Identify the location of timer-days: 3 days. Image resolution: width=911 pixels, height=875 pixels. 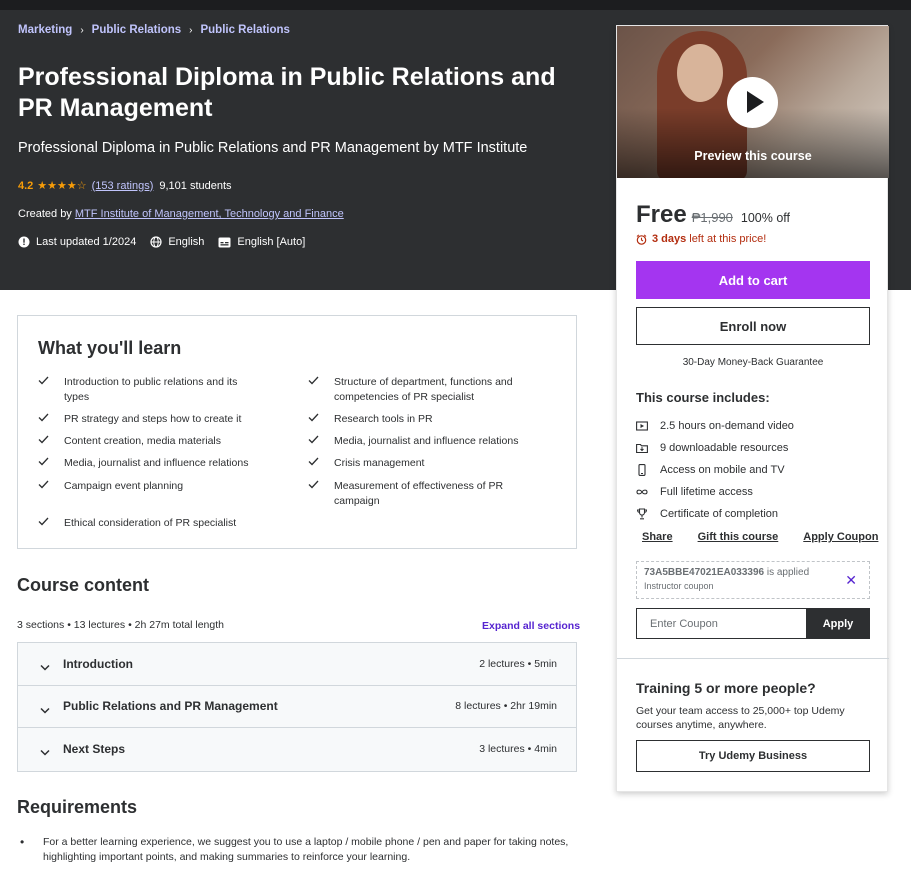
(669, 239).